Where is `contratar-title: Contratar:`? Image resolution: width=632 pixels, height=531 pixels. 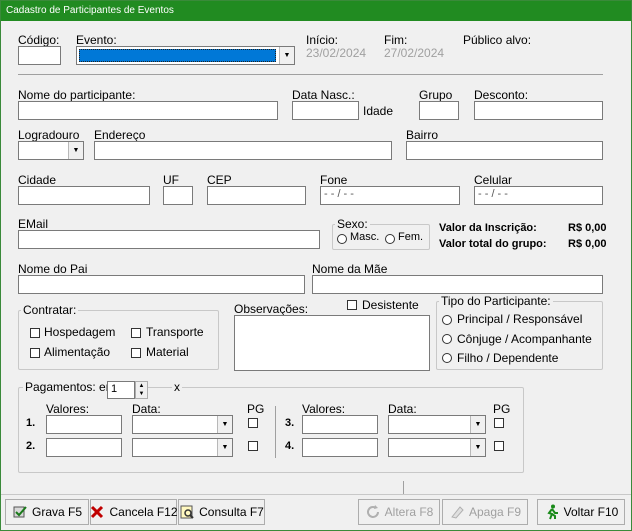
contratar-title: Contratar: is located at coordinates (50, 310).